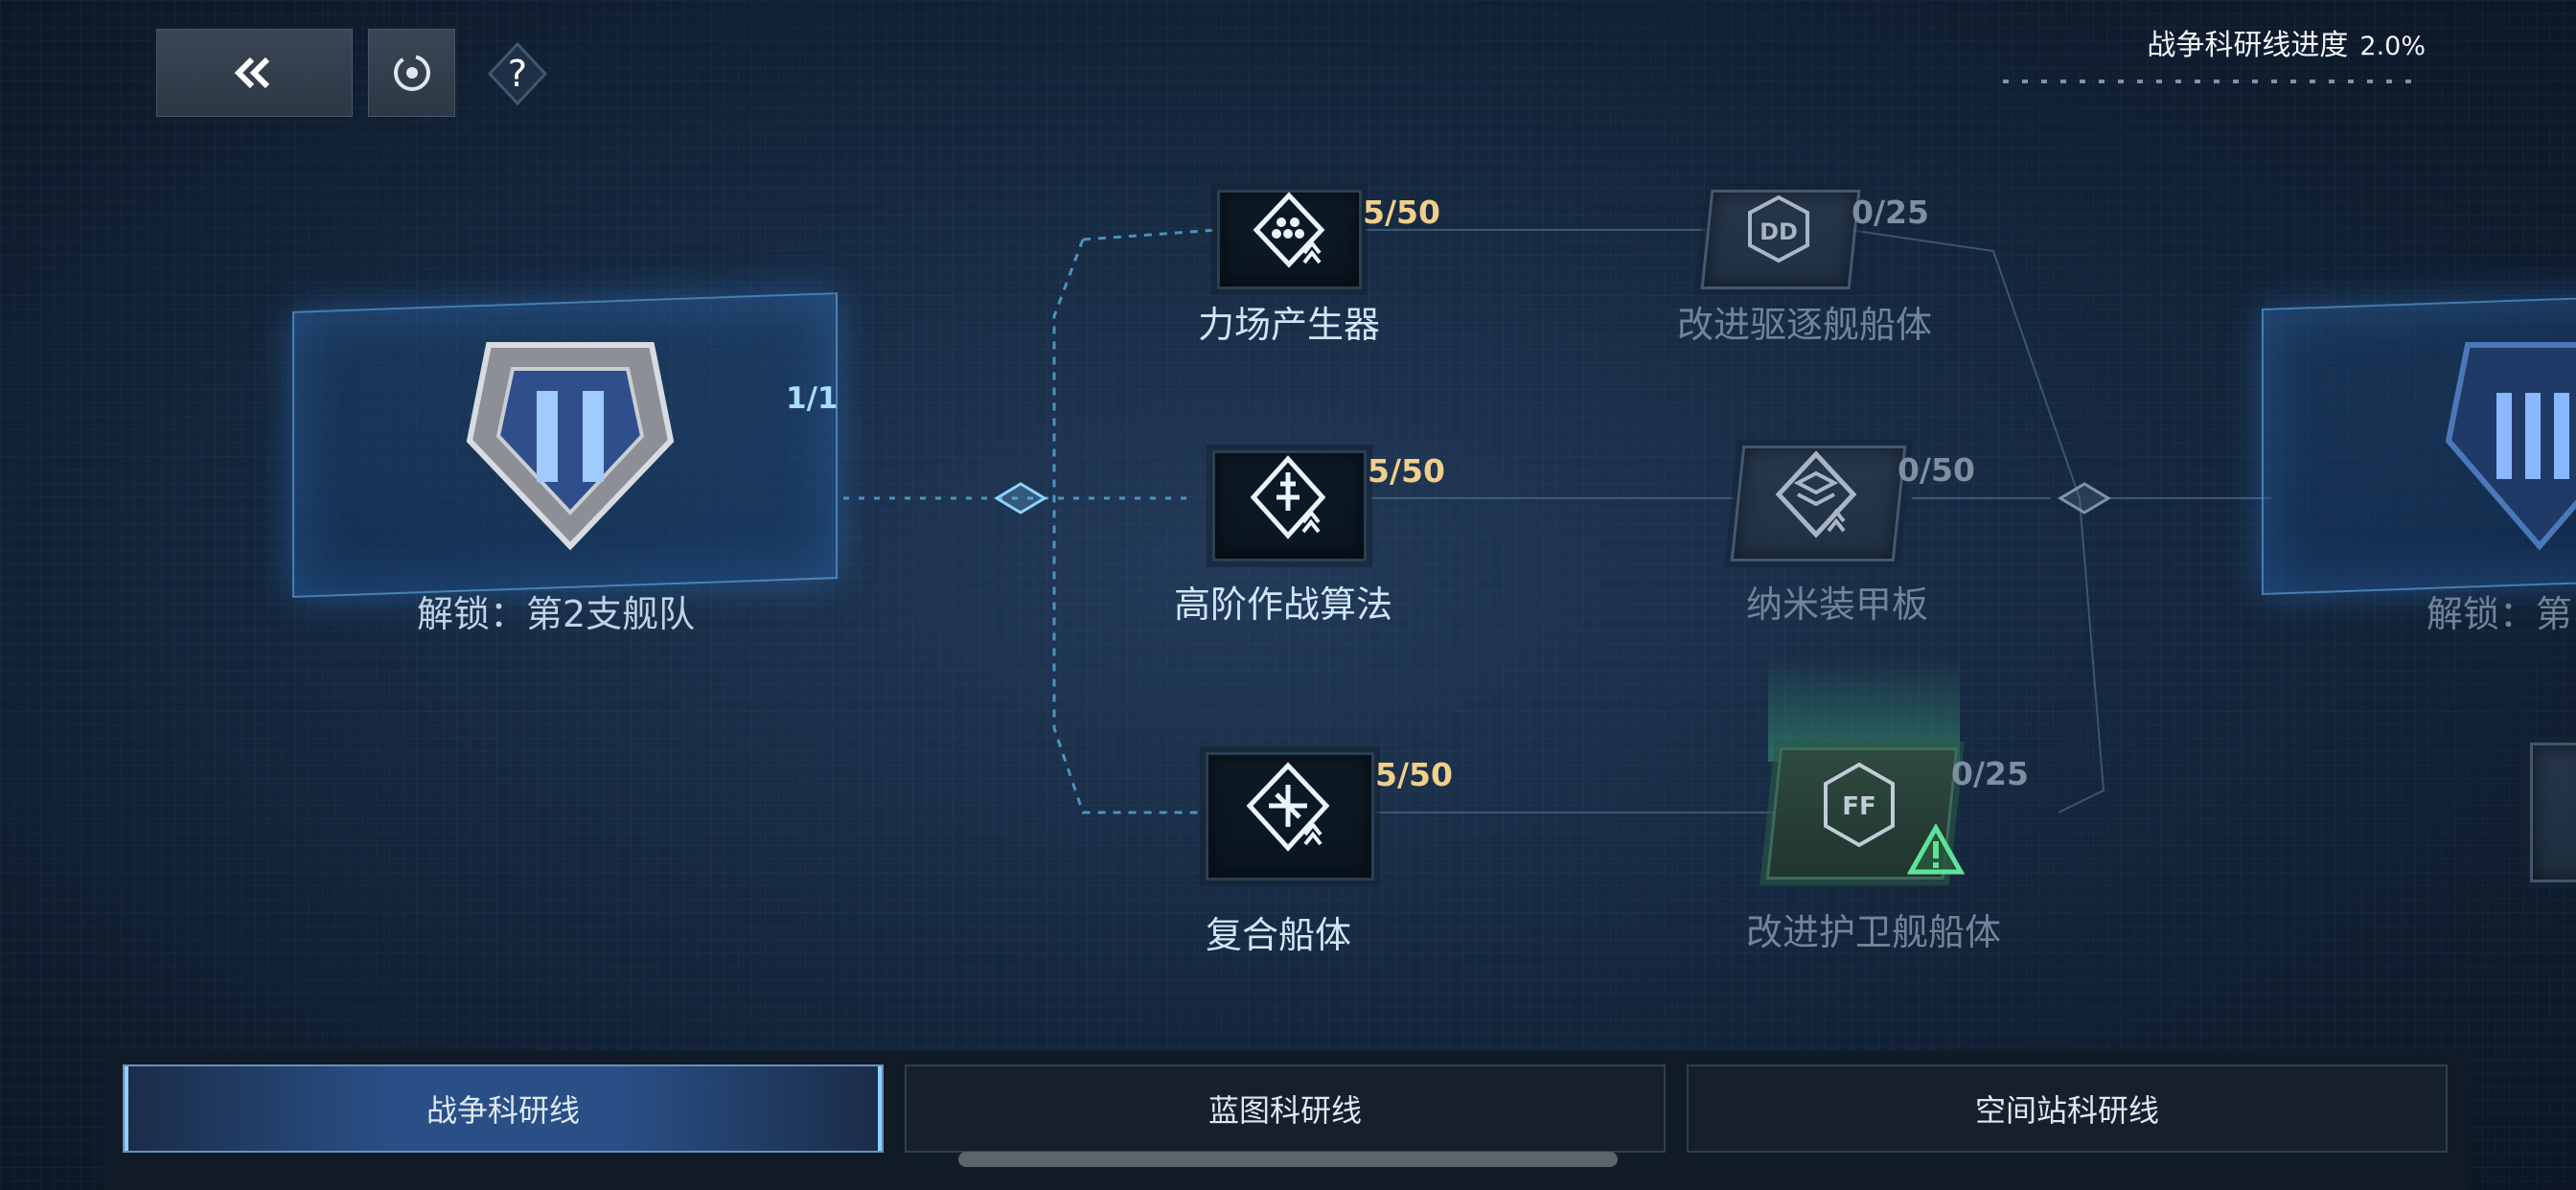  What do you see at coordinates (1289, 230) in the screenshot?
I see `force-field-generator-icon` at bounding box center [1289, 230].